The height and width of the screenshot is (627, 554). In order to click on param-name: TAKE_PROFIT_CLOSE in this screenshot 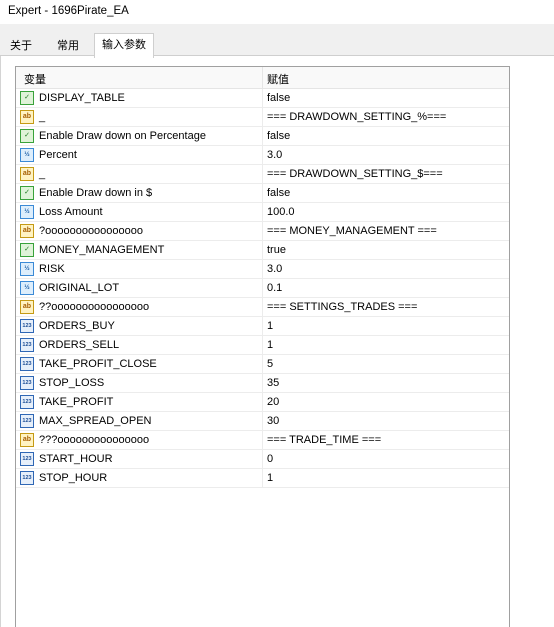, I will do `click(98, 364)`.